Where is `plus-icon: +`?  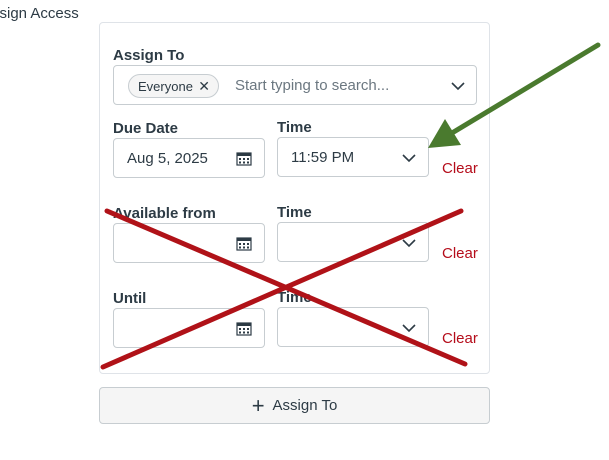
plus-icon: + is located at coordinates (258, 405).